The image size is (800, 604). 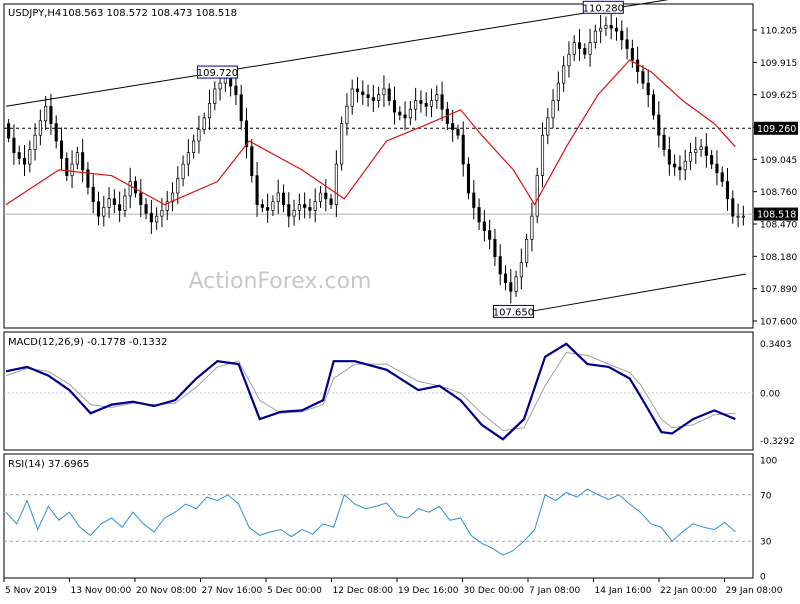 I want to click on price-annotation-label: 107.650, so click(x=513, y=312).